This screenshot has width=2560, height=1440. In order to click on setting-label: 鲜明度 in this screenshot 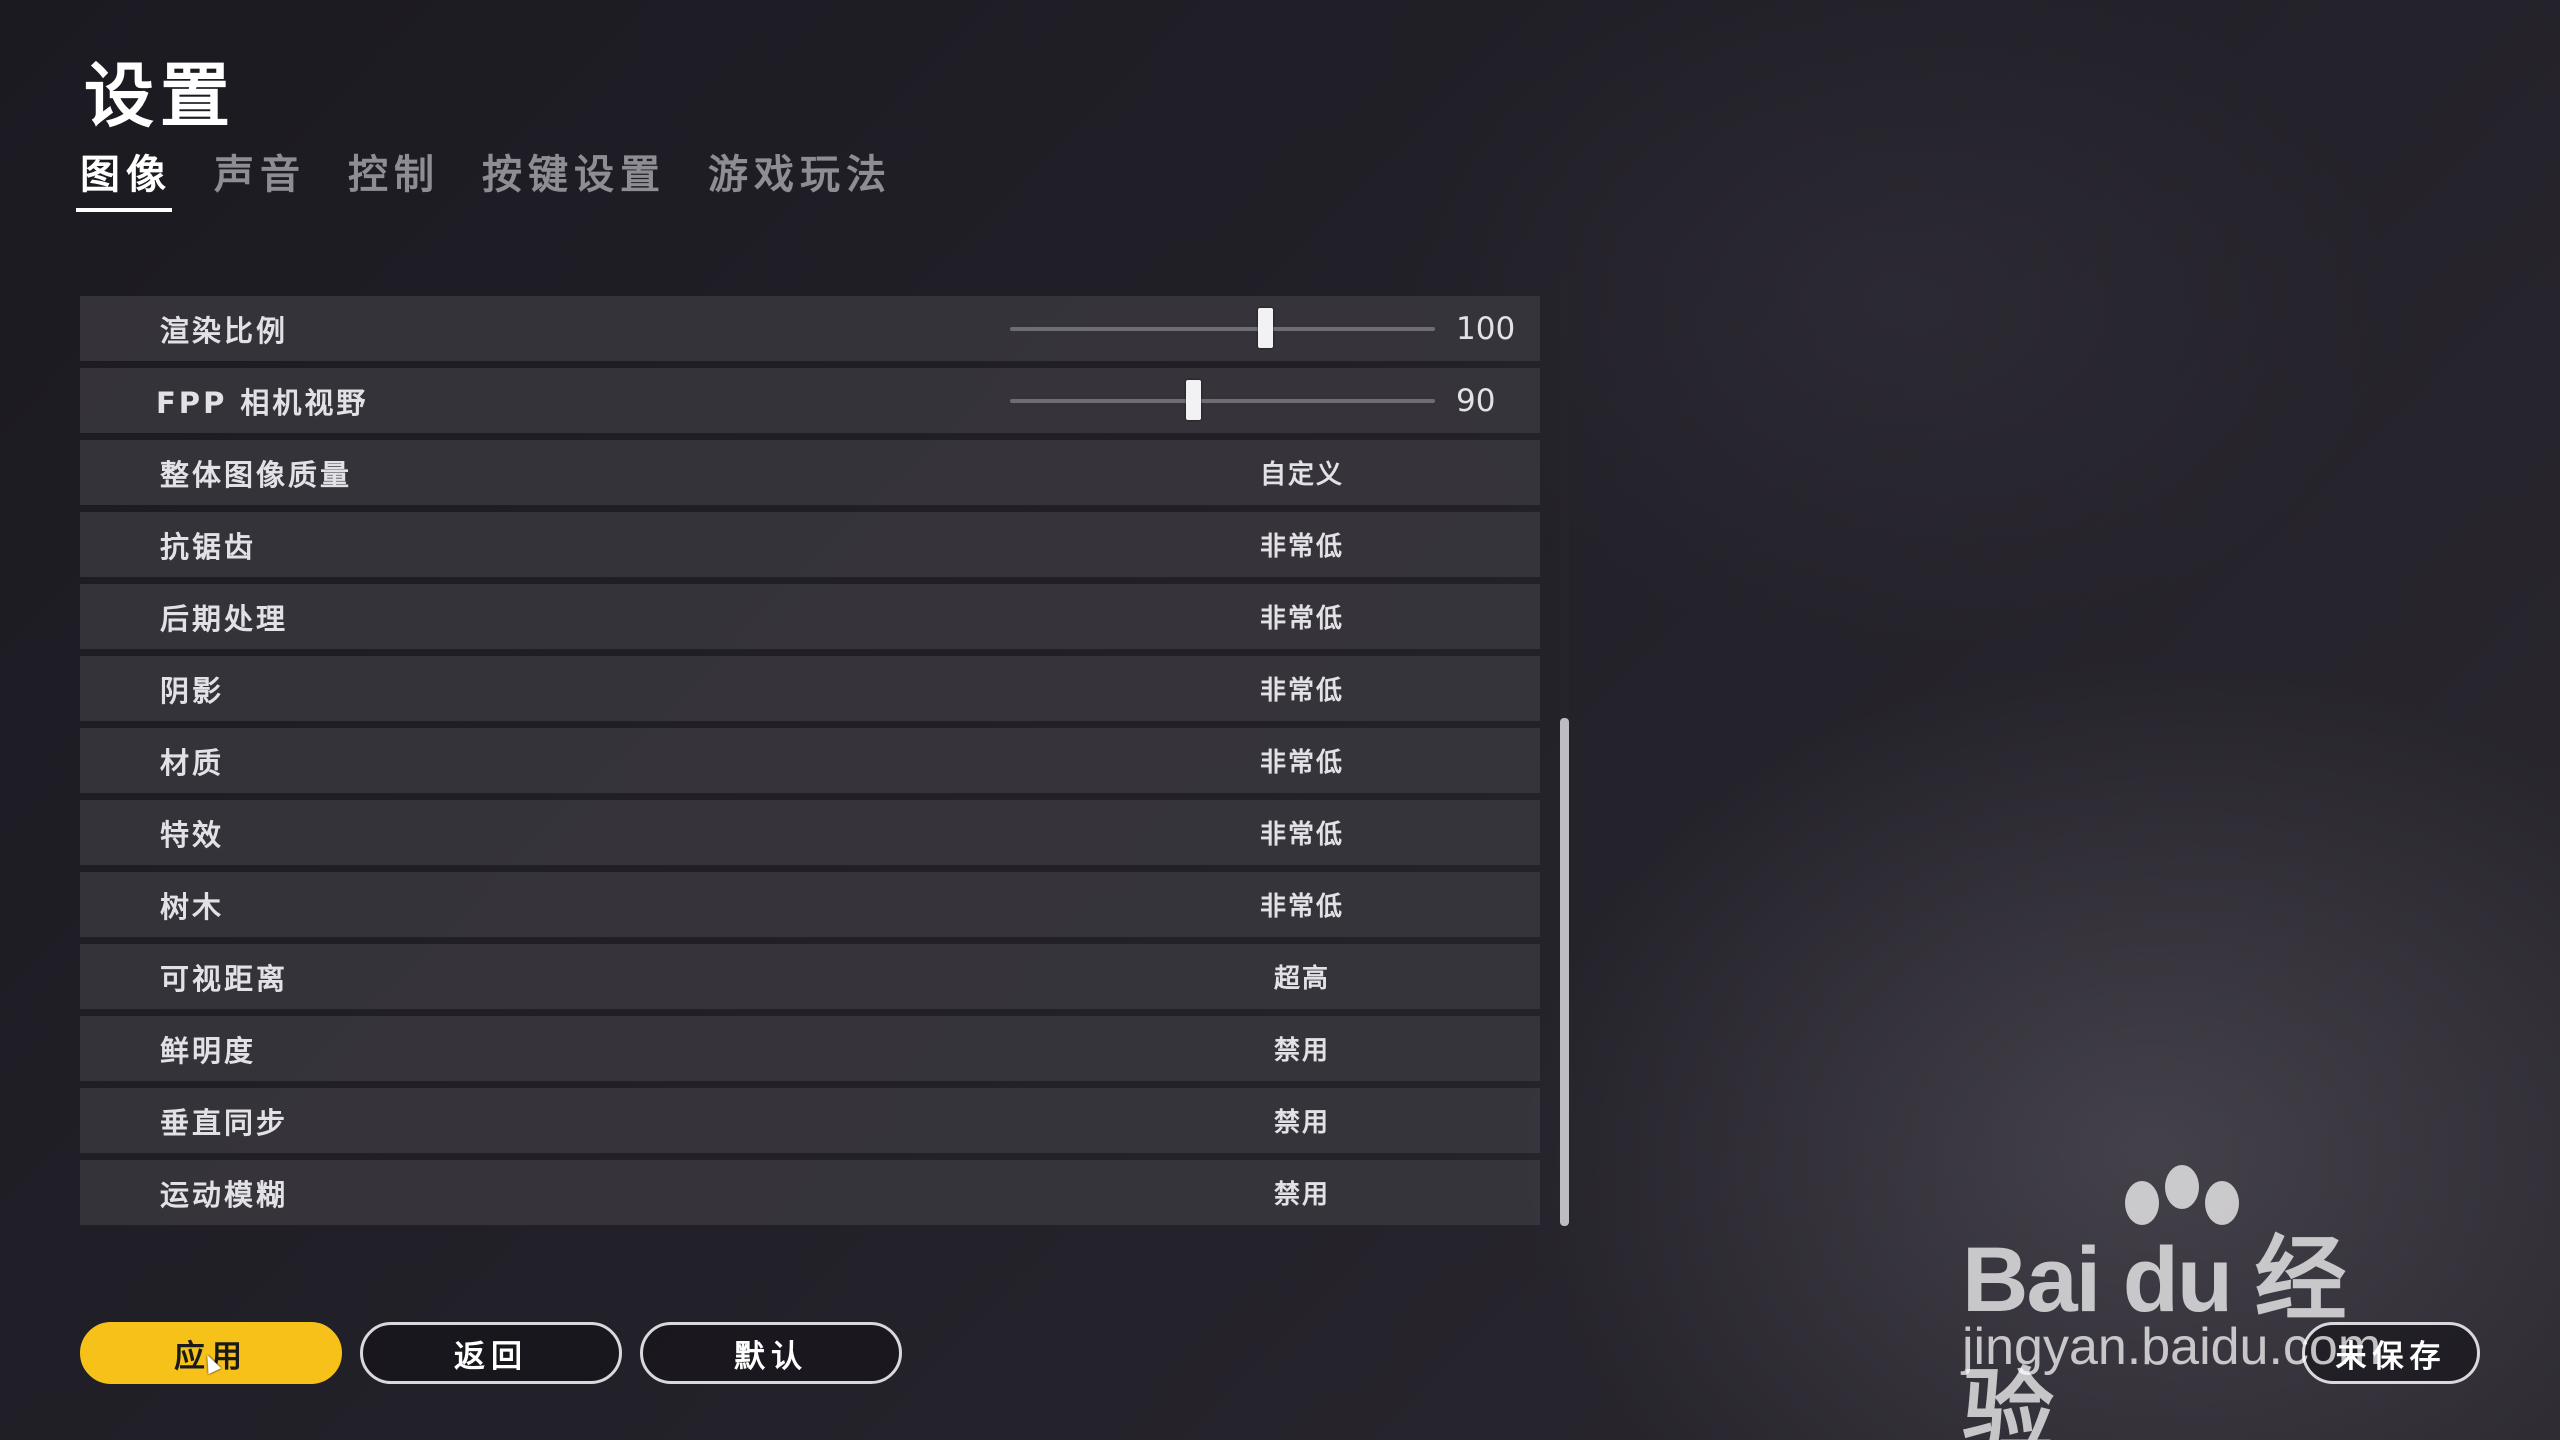, I will do `click(208, 1050)`.